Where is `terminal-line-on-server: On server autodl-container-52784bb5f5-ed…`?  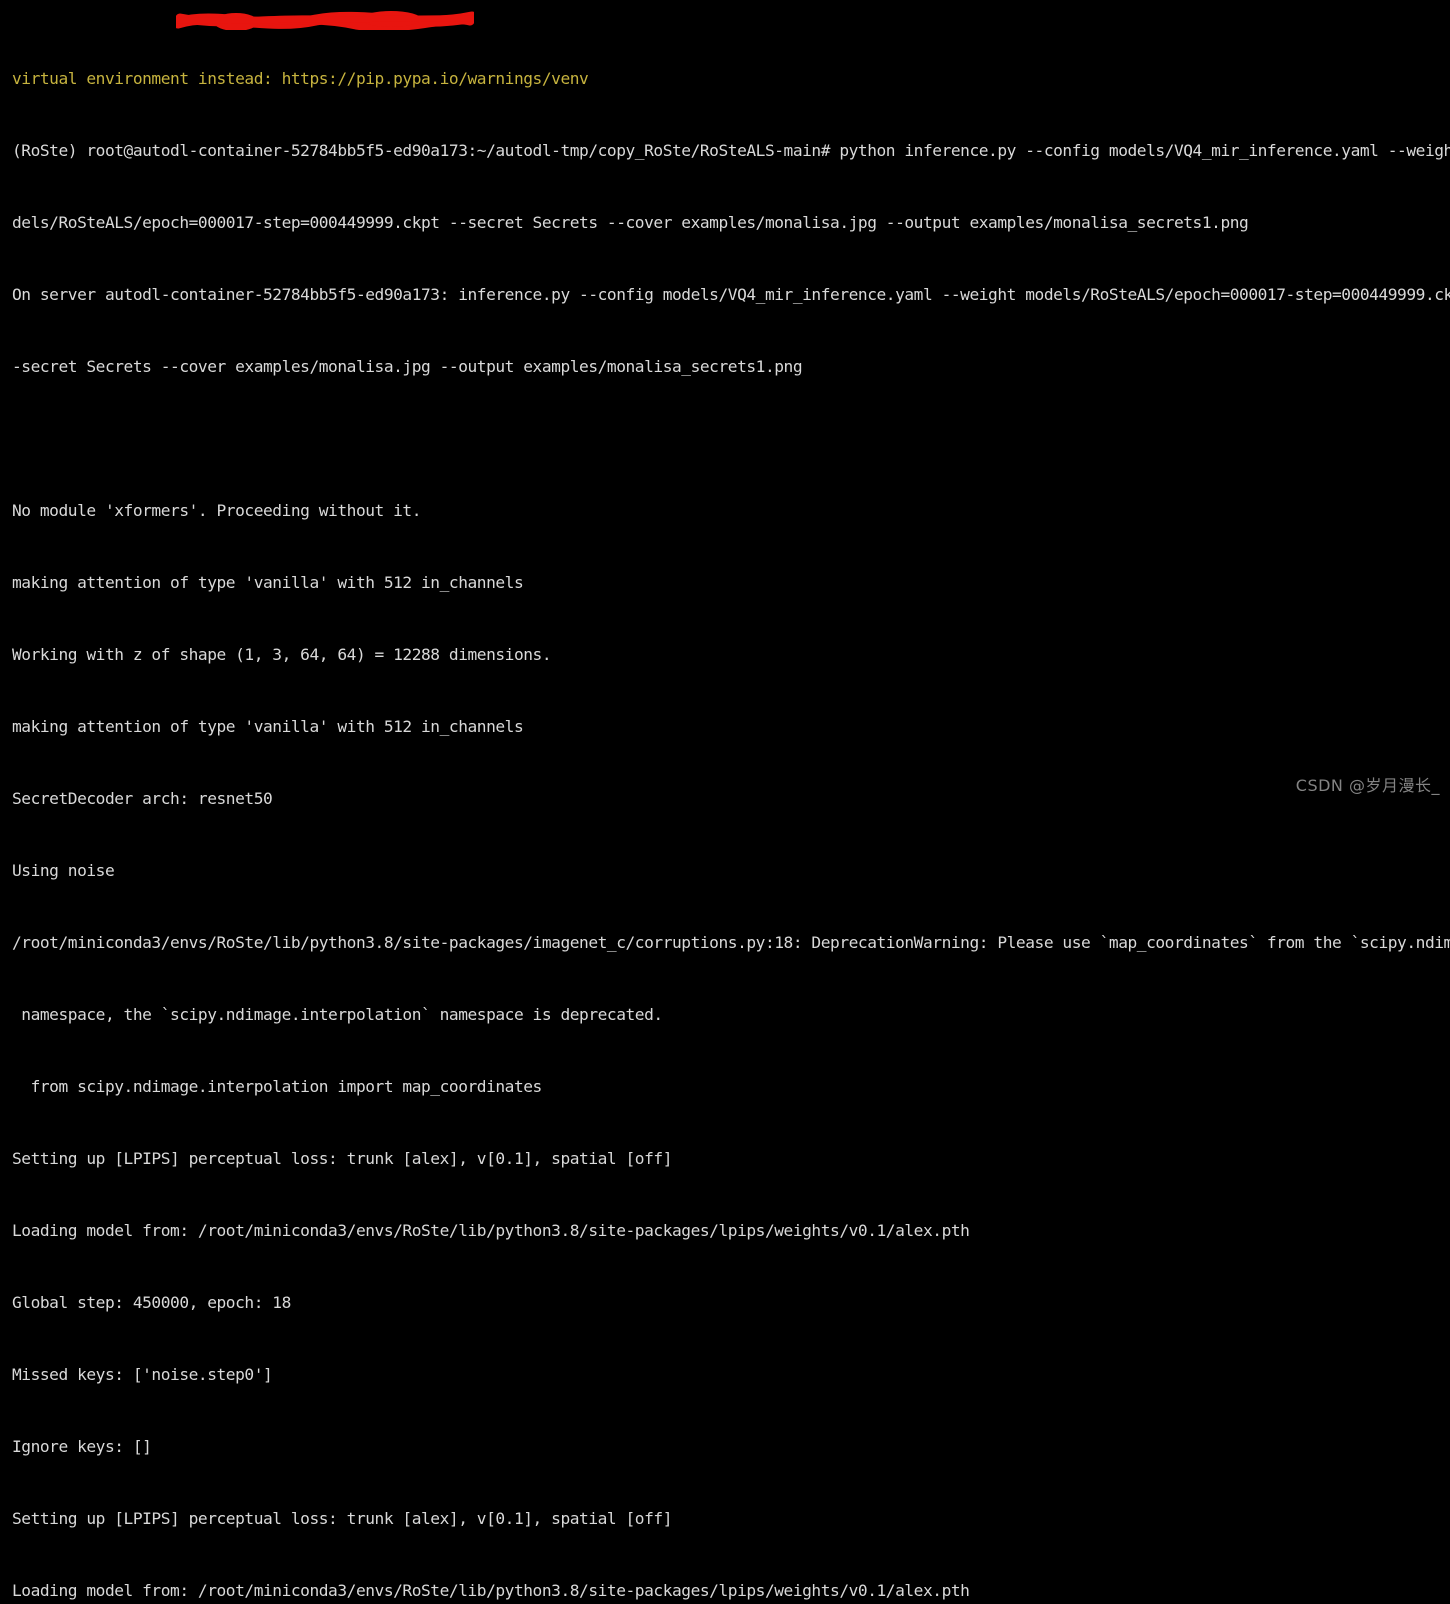 terminal-line-on-server: On server autodl-container-52784bb5f5-ed… is located at coordinates (731, 294).